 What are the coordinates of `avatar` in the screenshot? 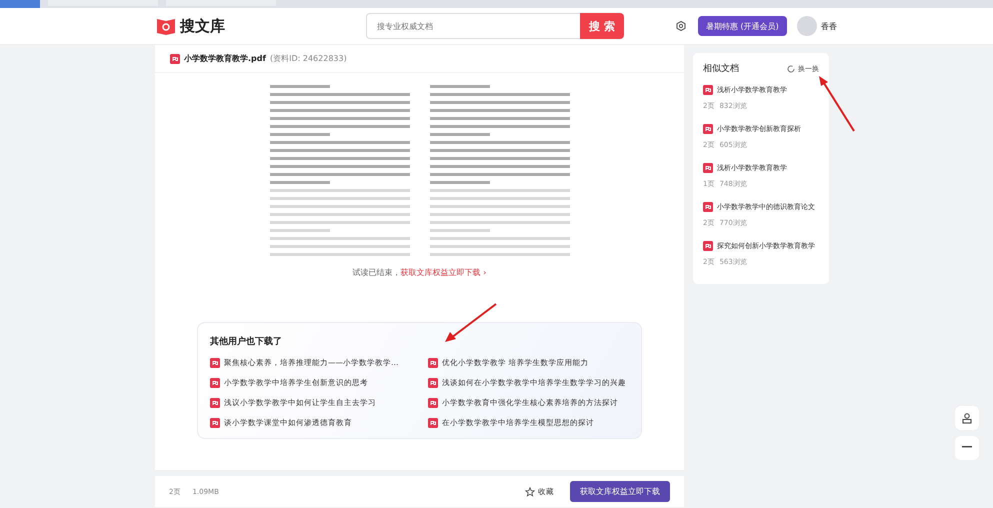 It's located at (806, 26).